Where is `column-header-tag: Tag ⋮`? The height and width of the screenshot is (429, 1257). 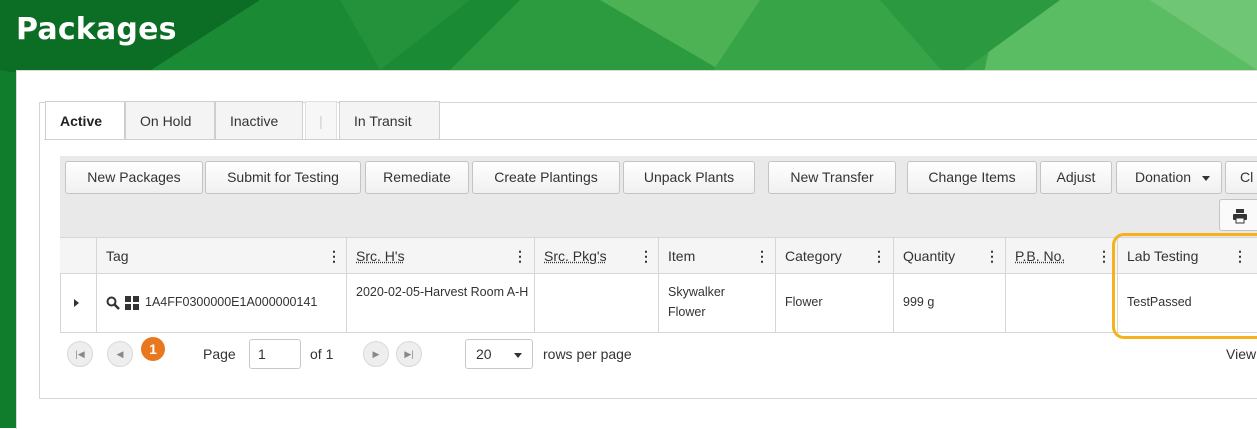
column-header-tag: Tag ⋮ is located at coordinates (221, 256).